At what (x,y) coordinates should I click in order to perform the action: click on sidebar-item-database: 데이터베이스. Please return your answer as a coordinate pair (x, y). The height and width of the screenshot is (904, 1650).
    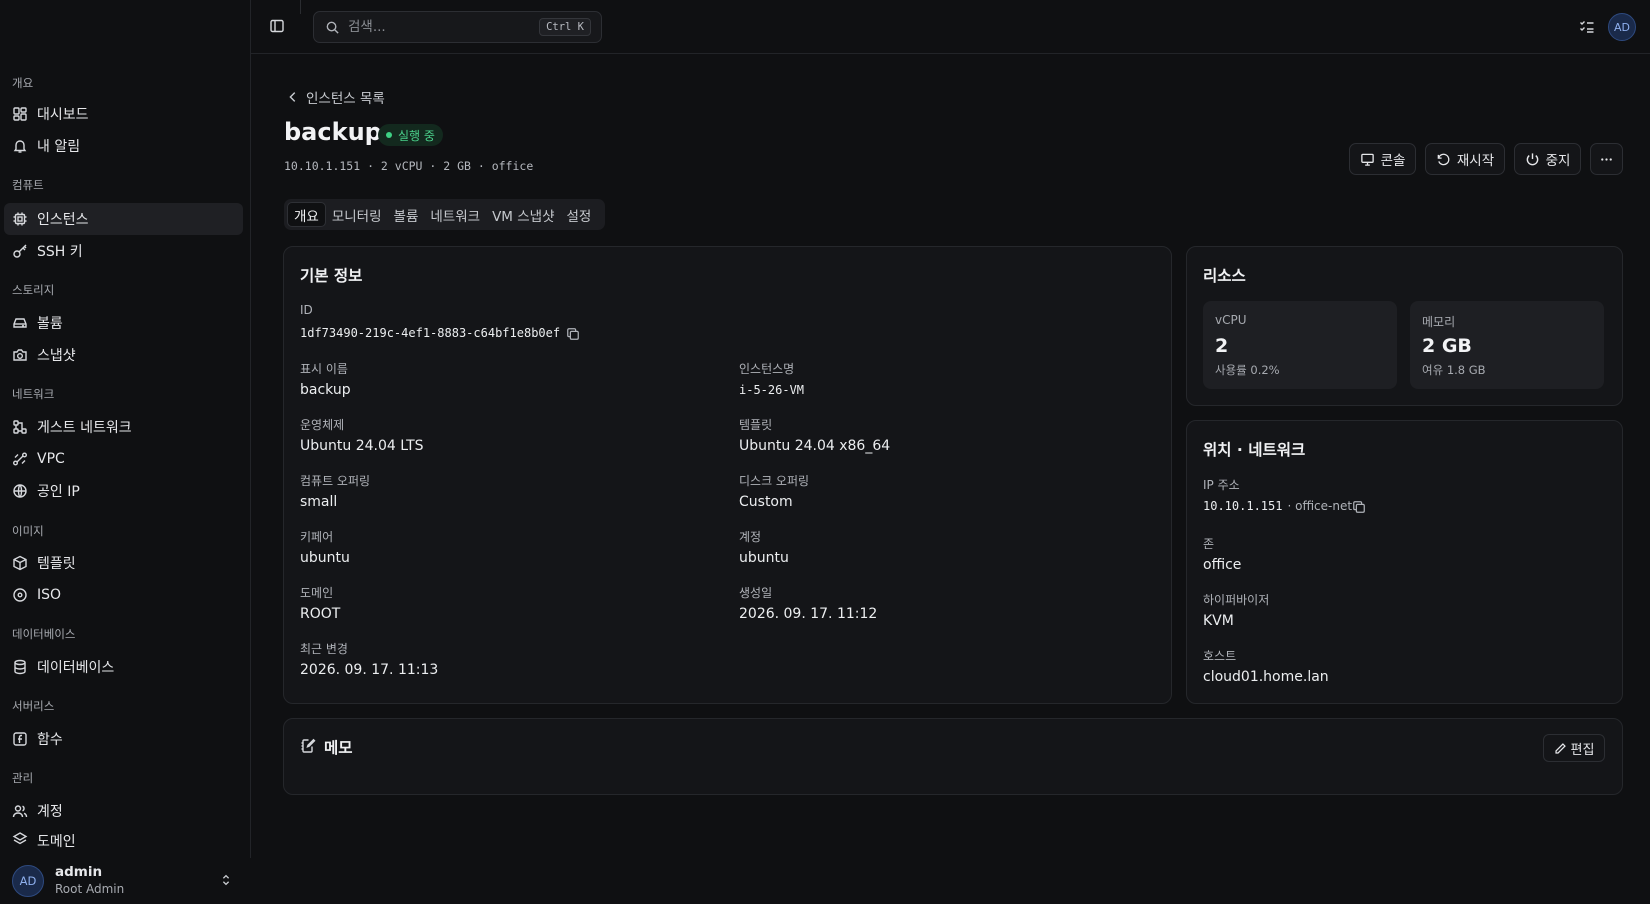
    Looking at the image, I should click on (123, 667).